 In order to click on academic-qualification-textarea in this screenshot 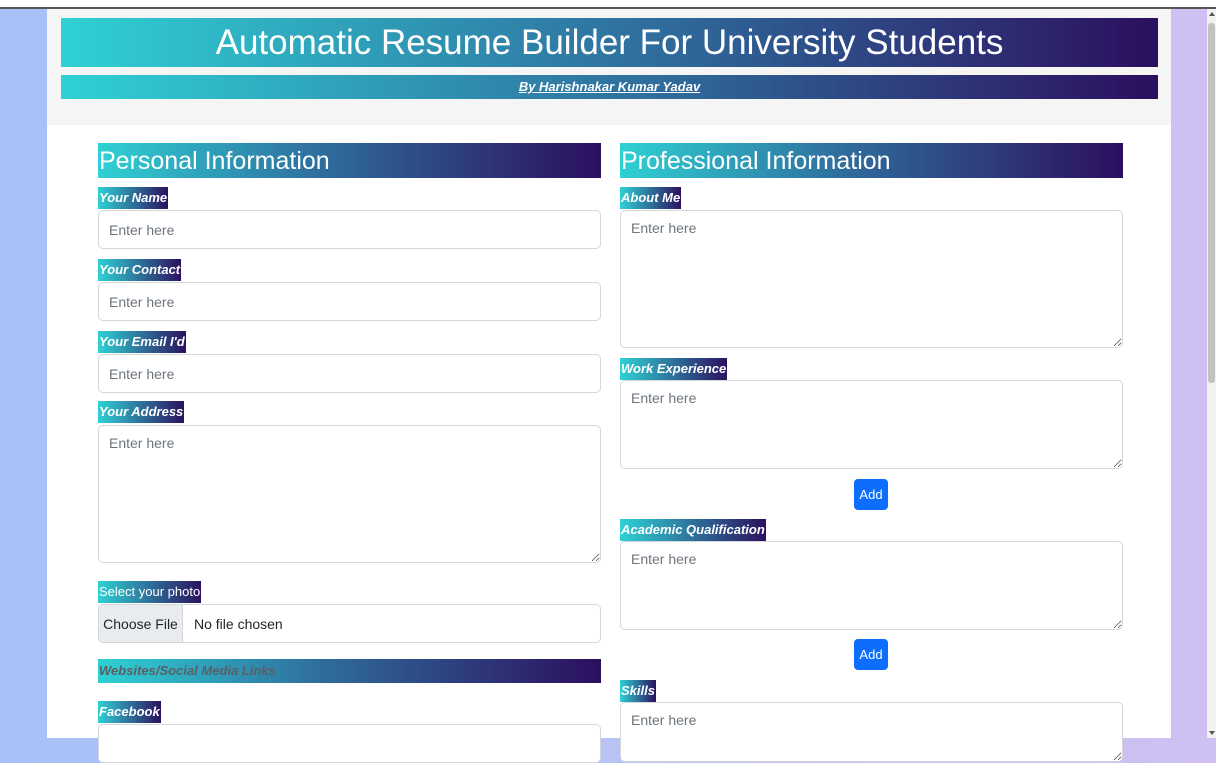, I will do `click(871, 585)`.